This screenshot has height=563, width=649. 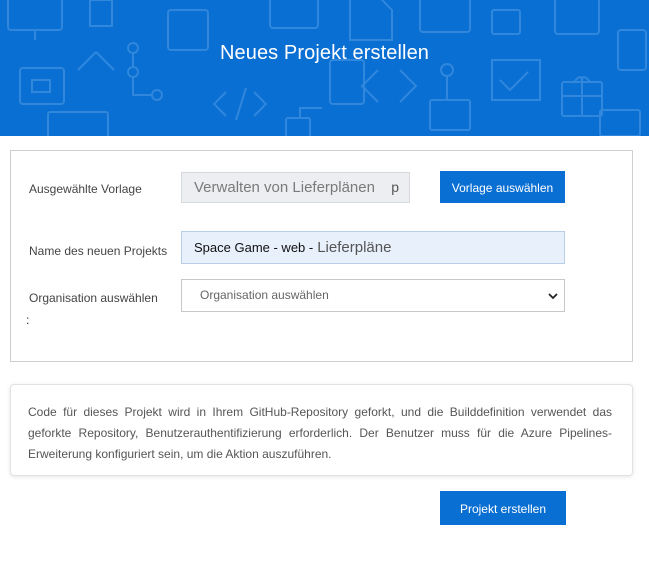 I want to click on project-name-value: Lieferpläne, so click(x=354, y=247).